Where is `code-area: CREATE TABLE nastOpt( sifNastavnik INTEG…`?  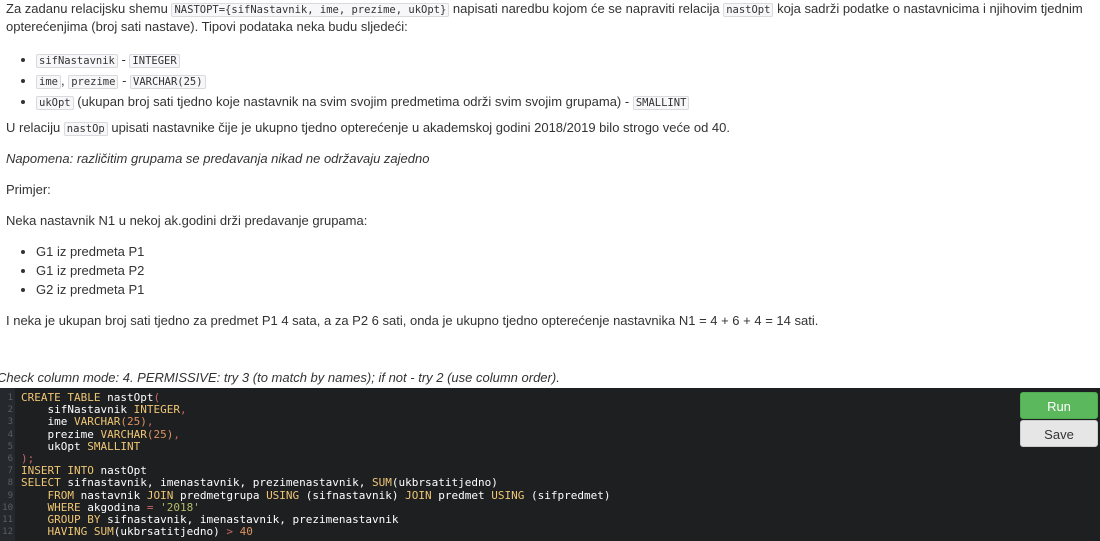 code-area: CREATE TABLE nastOpt( sifNastavnik INTEG… is located at coordinates (315, 464).